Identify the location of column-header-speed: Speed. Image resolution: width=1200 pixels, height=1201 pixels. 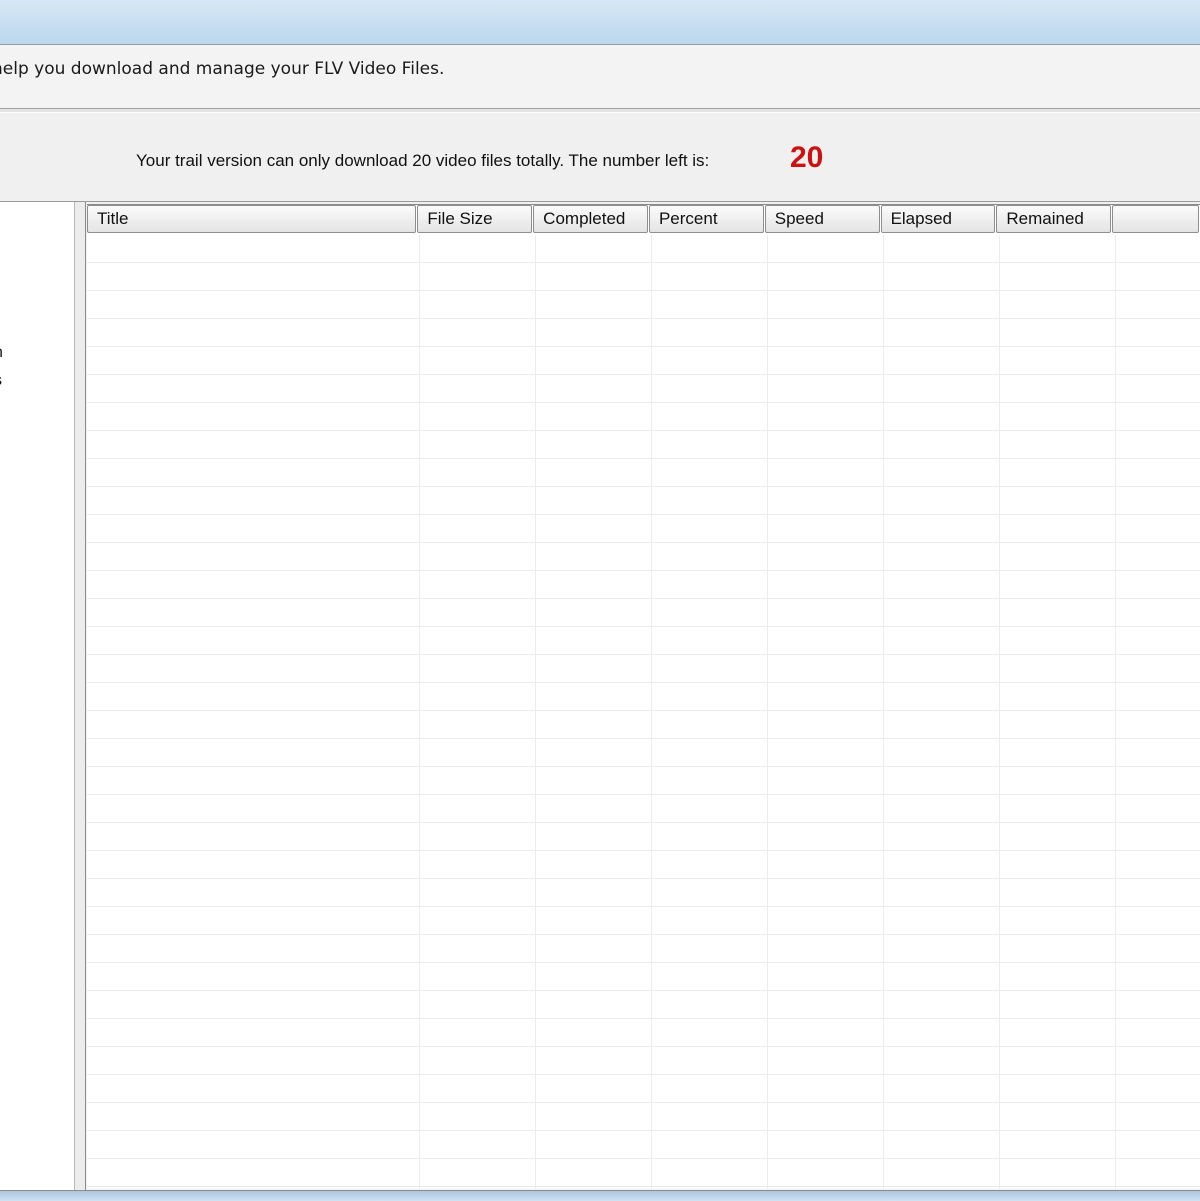
(822, 219).